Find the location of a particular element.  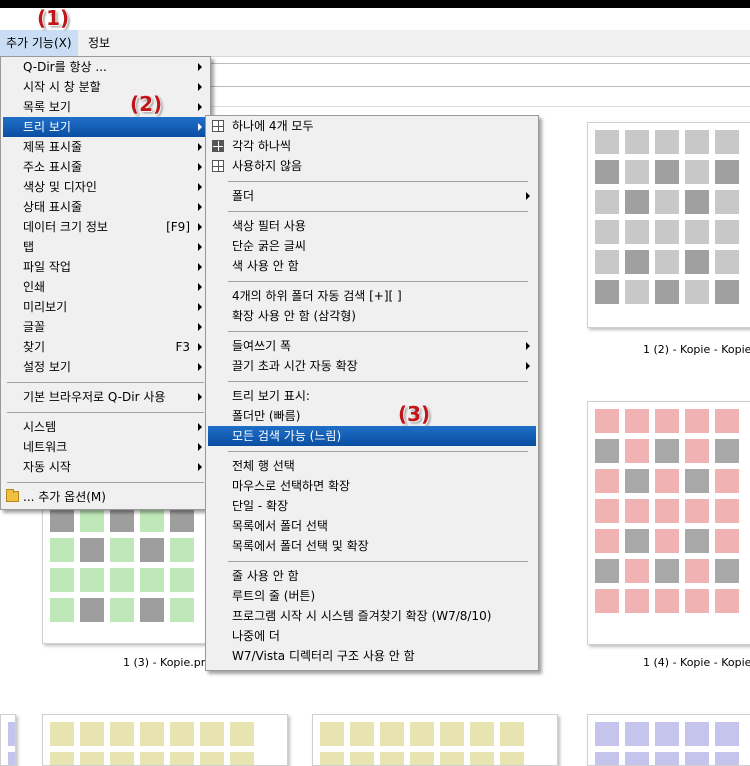

step-badge-1: (1) is located at coordinates (53, 18).